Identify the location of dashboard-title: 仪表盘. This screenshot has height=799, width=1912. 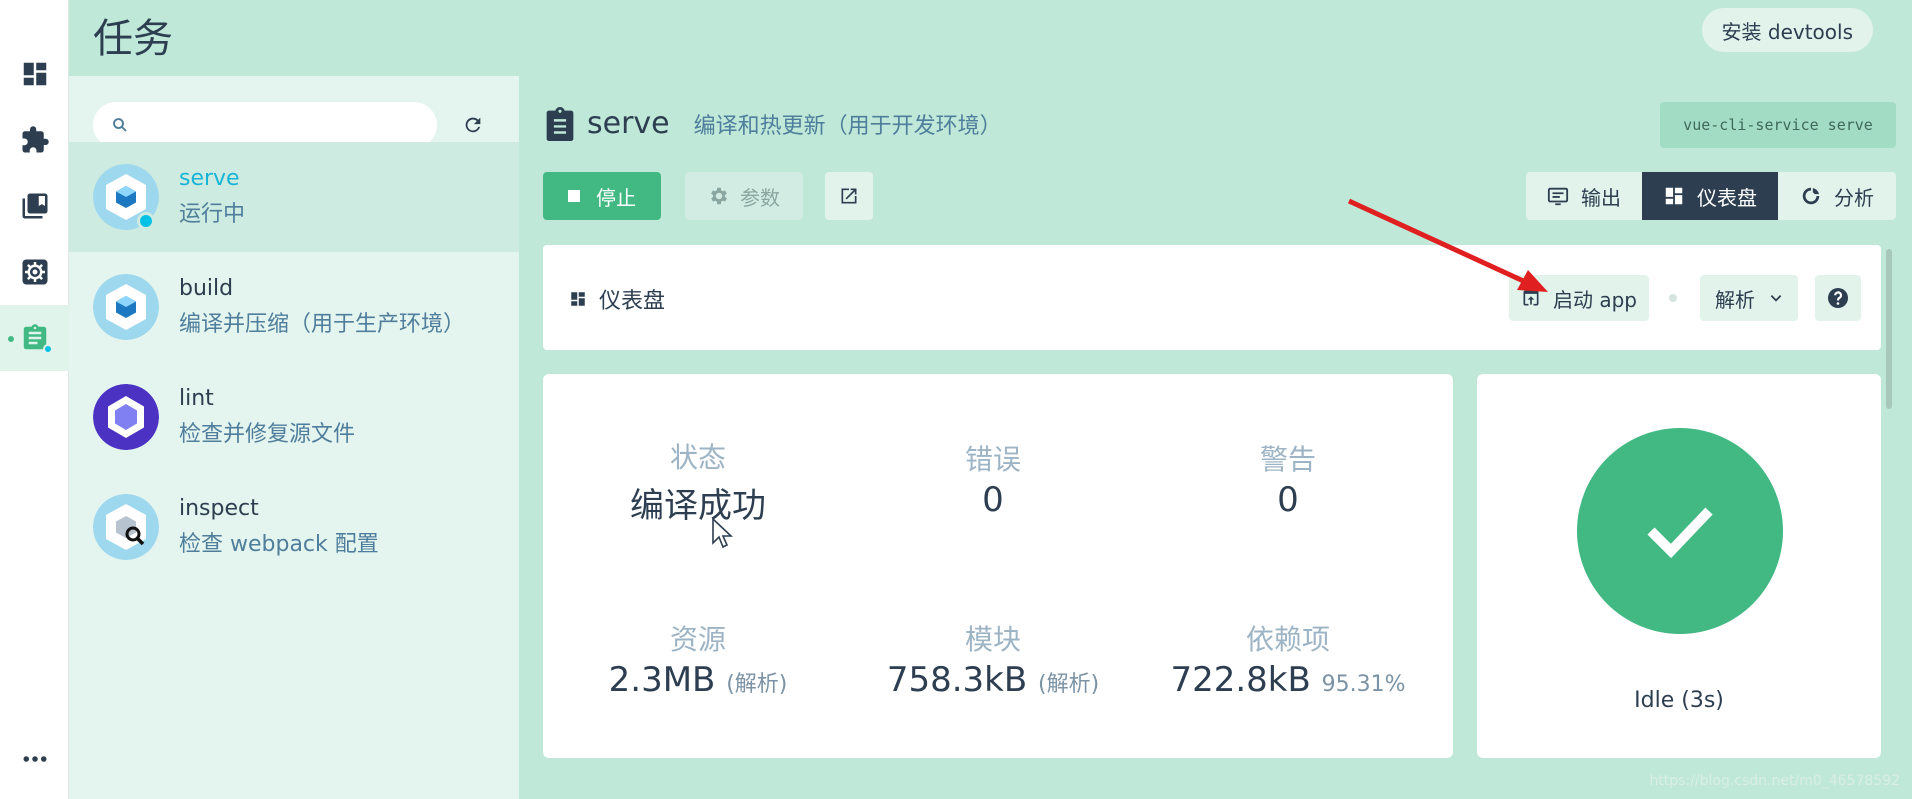
(617, 299).